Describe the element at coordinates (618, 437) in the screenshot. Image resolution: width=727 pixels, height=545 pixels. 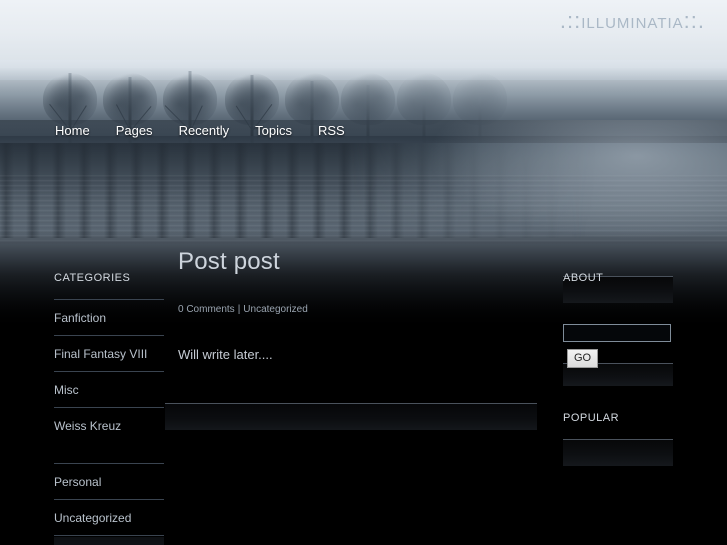
I see `popular-widget: Popular` at that location.